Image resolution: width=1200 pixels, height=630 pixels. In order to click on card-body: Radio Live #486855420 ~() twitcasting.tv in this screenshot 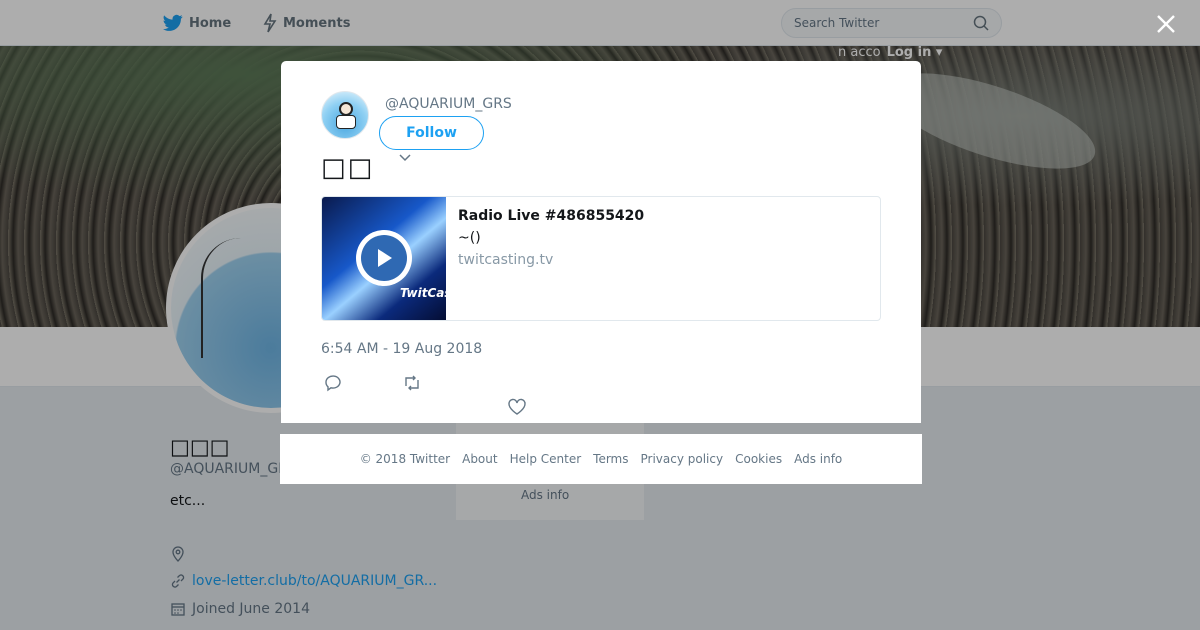, I will do `click(551, 258)`.